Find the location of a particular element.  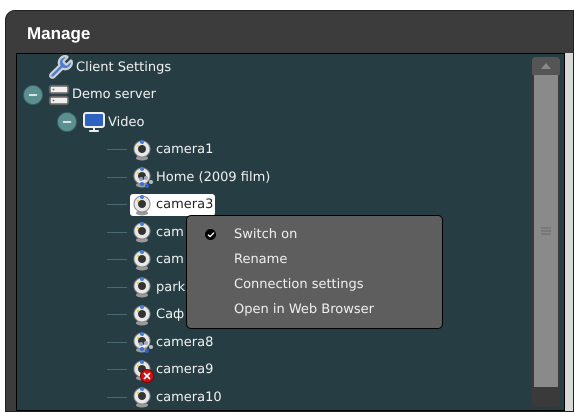

server-icon is located at coordinates (59, 95).